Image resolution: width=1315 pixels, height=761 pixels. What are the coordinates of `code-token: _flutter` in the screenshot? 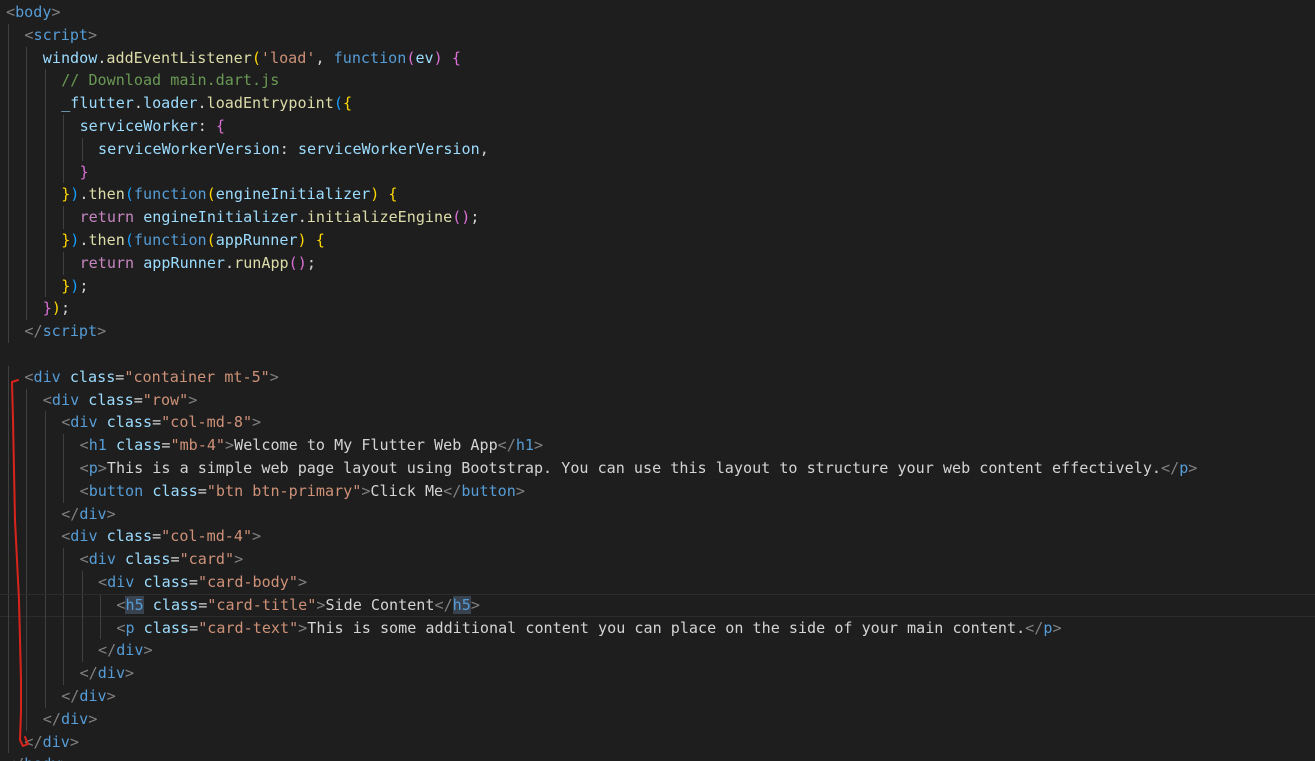 It's located at (97, 103).